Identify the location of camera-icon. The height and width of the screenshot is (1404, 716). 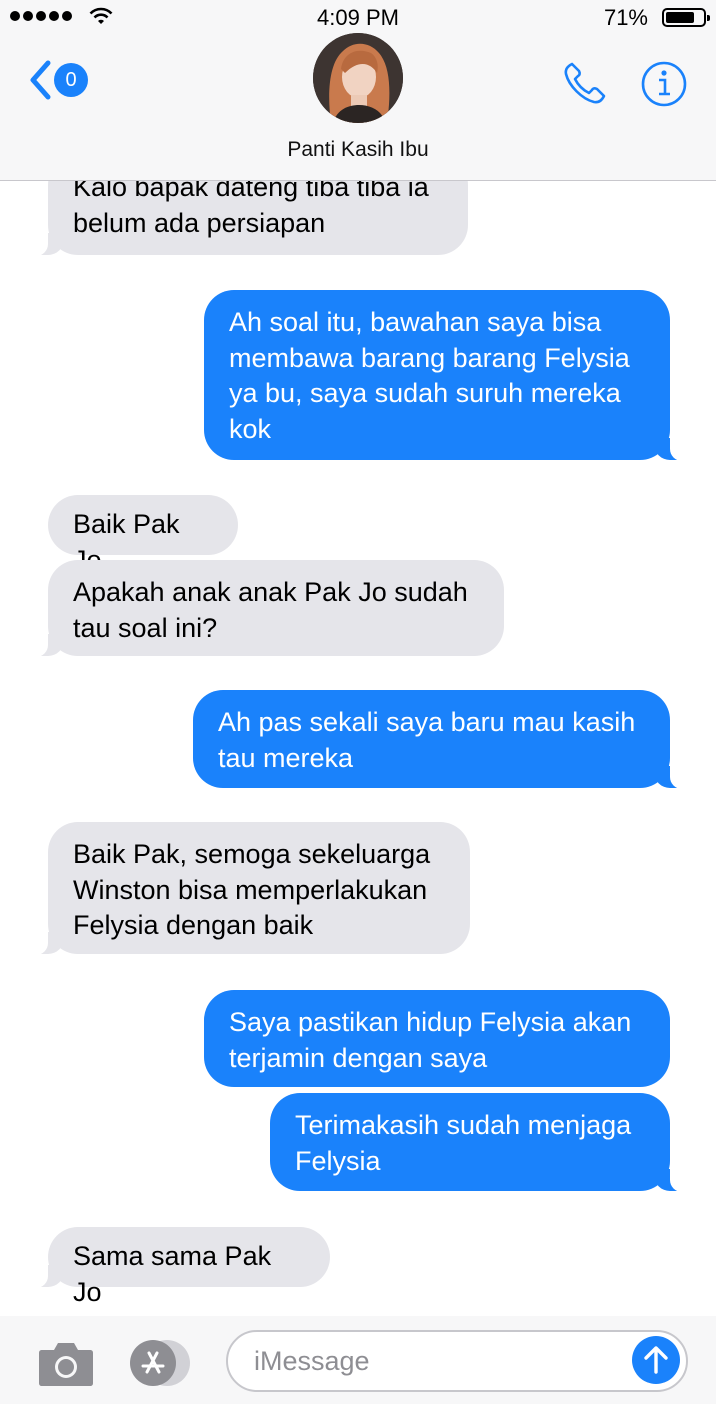
(66, 1364).